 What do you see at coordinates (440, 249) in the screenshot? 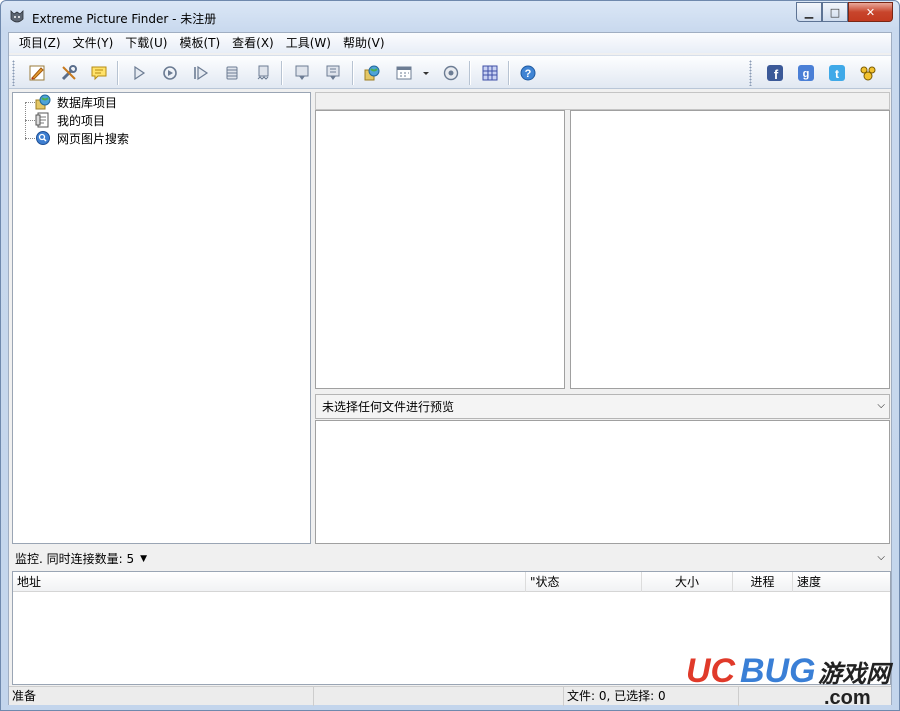
I see `folder-pane` at bounding box center [440, 249].